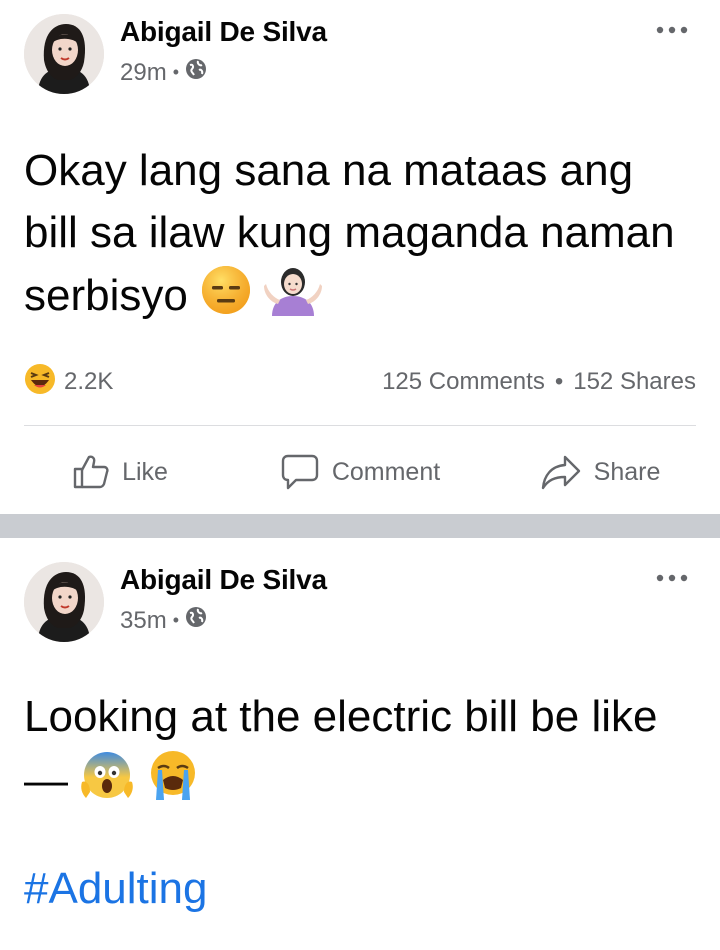  What do you see at coordinates (173, 783) in the screenshot?
I see `loudly-crying-face-icon` at bounding box center [173, 783].